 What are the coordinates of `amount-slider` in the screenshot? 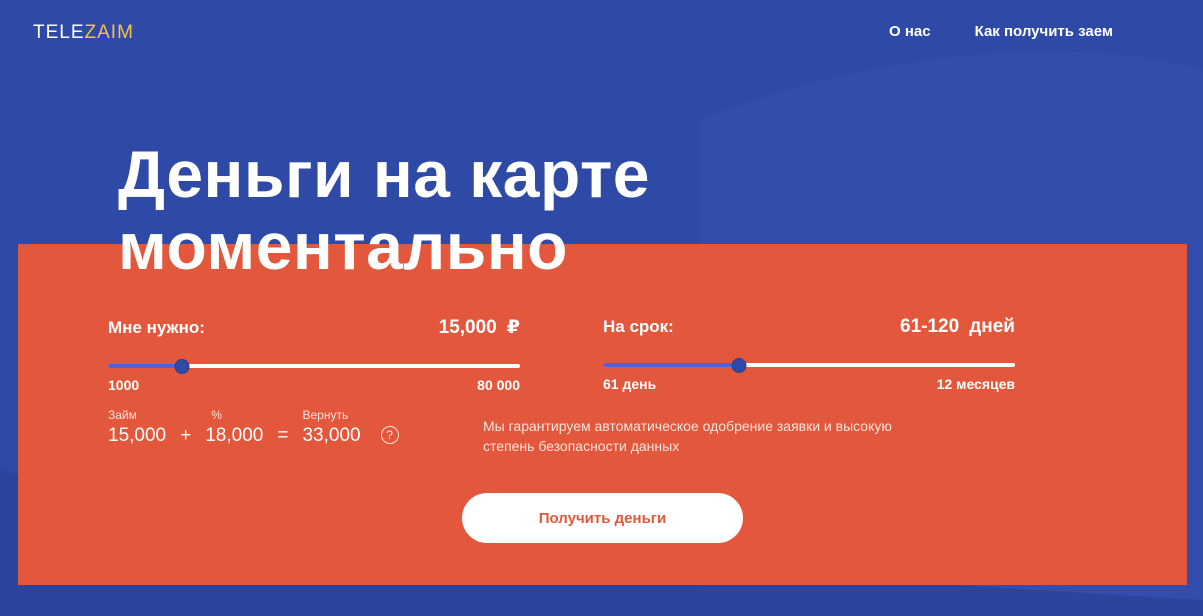 It's located at (314, 366).